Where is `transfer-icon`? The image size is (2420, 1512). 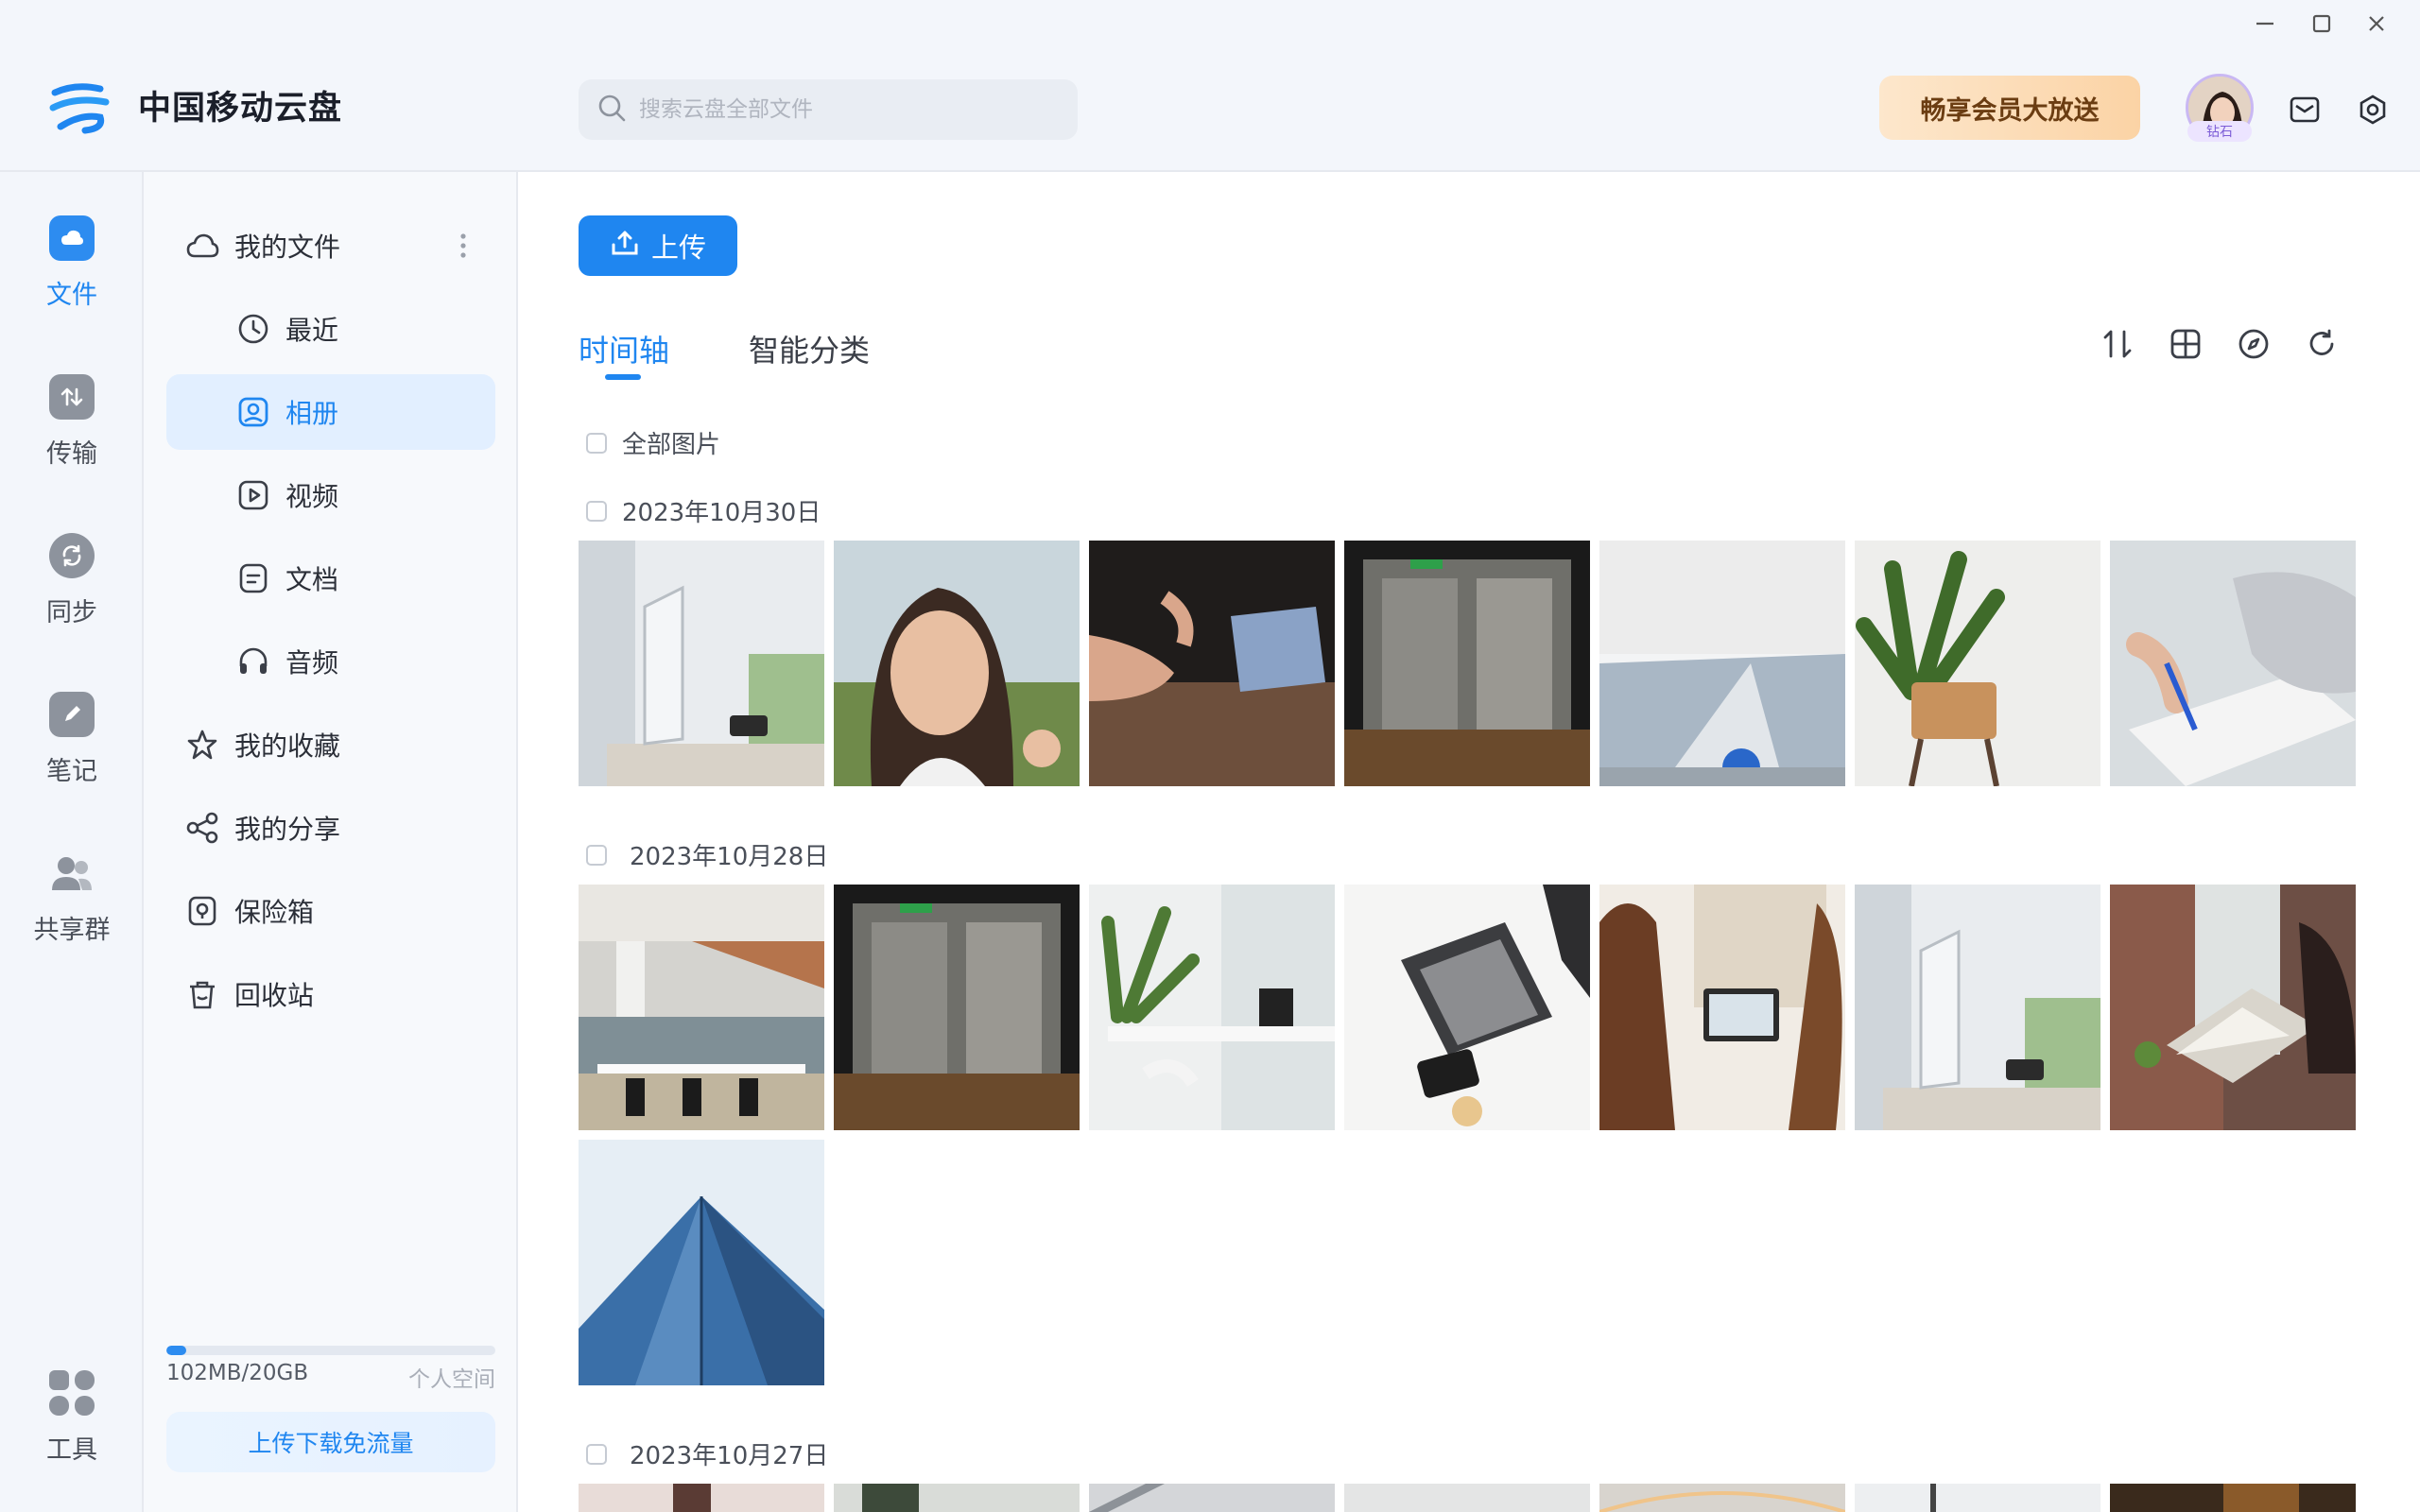 transfer-icon is located at coordinates (72, 397).